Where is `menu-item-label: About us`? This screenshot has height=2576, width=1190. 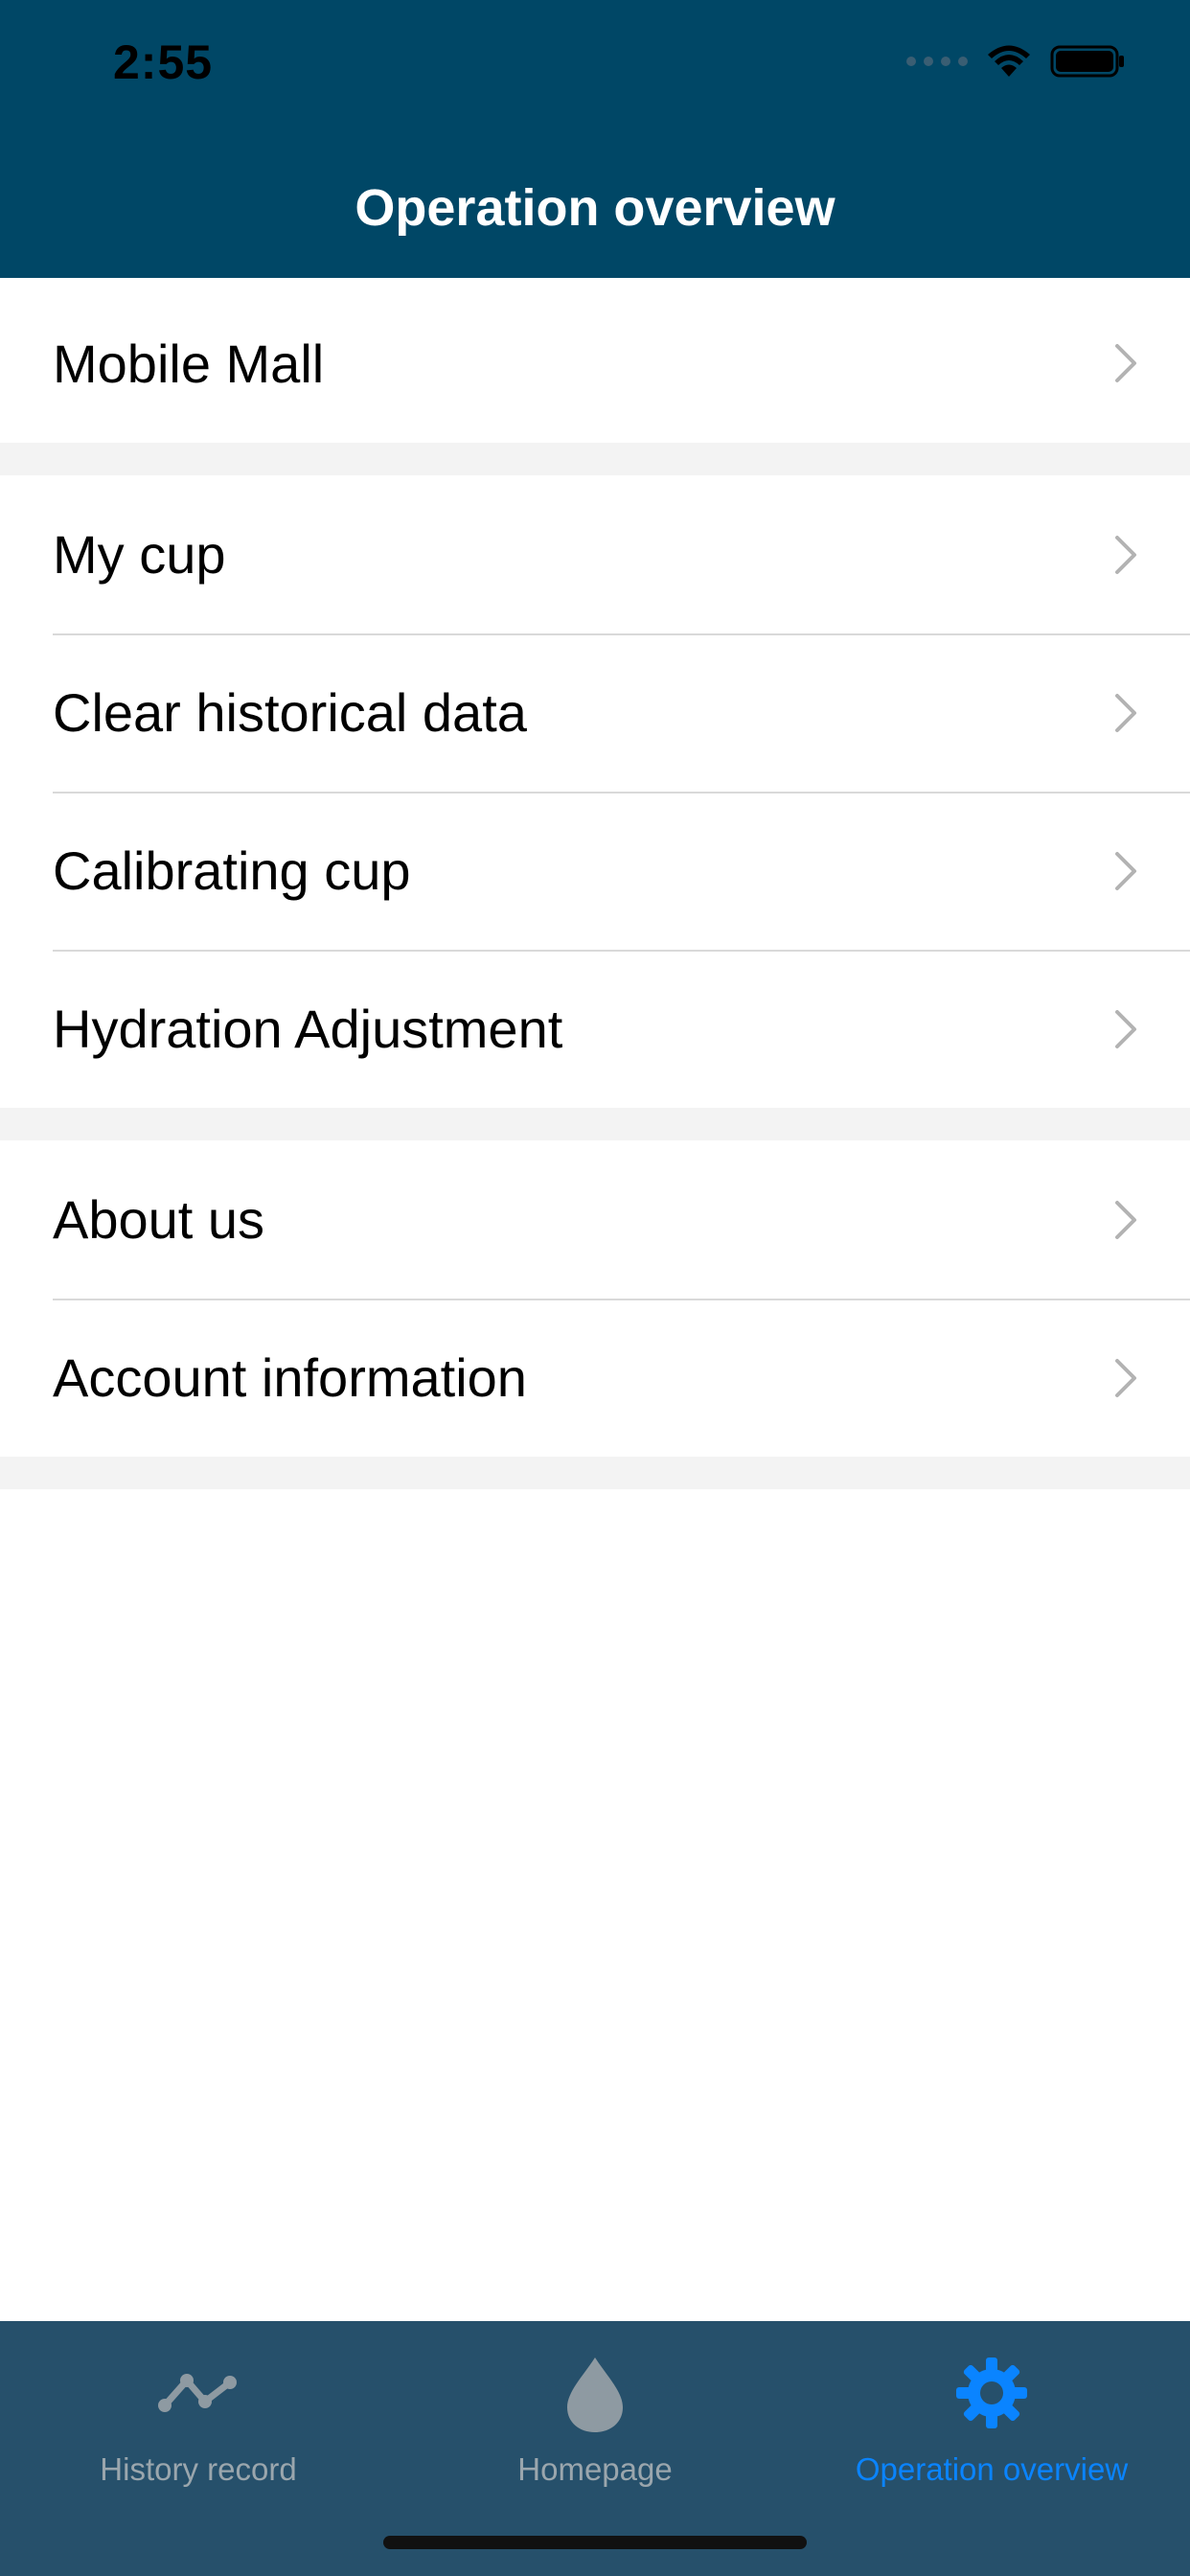 menu-item-label: About us is located at coordinates (159, 1219).